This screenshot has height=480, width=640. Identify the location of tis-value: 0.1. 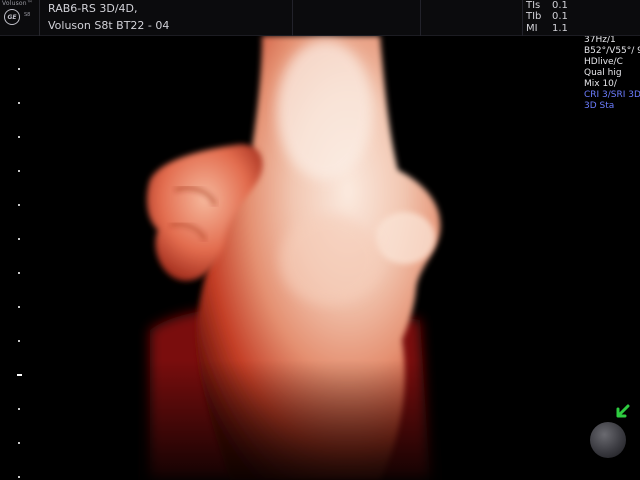
(560, 5).